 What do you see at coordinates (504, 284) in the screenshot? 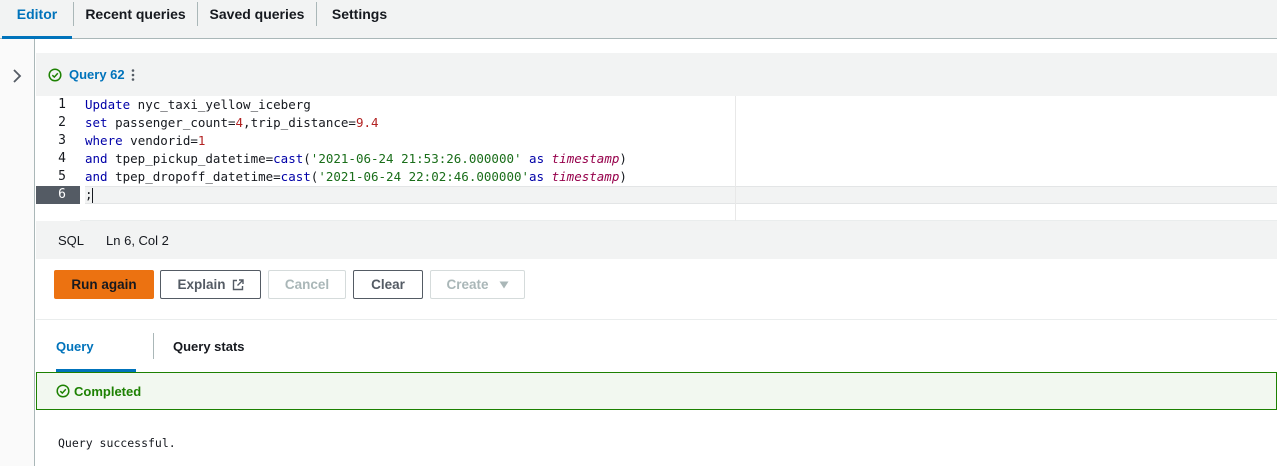
I see `caret-down-icon` at bounding box center [504, 284].